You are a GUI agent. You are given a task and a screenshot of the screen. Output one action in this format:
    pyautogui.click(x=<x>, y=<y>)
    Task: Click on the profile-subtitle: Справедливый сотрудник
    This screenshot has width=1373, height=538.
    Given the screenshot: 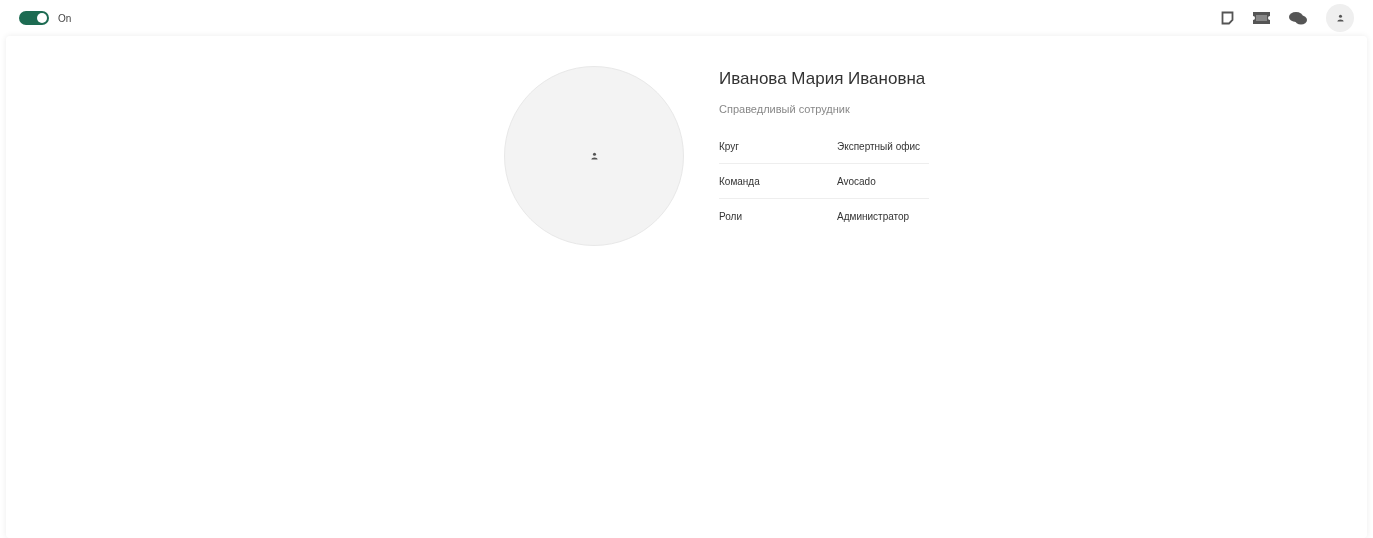 What is the action you would take?
    pyautogui.click(x=785, y=109)
    